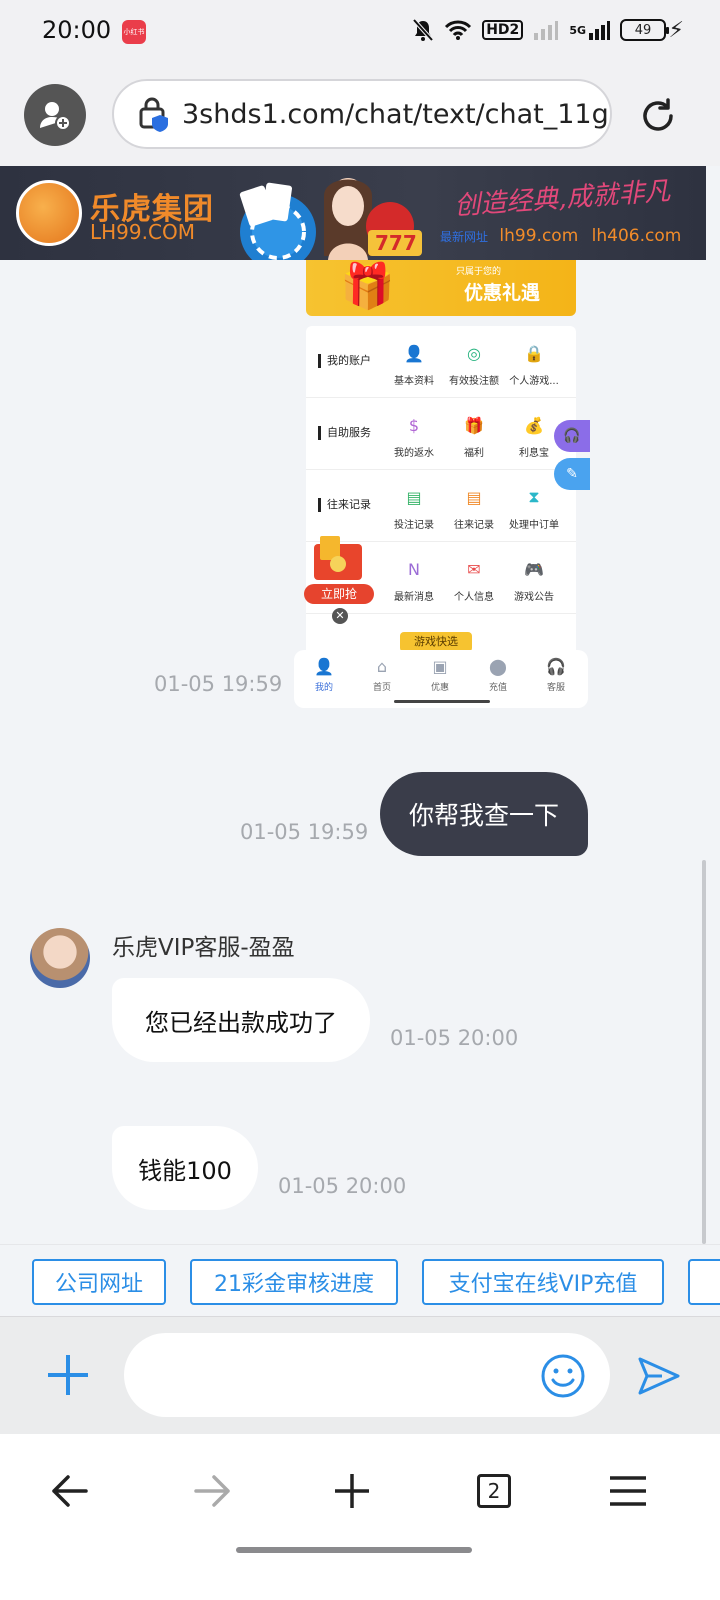  I want to click on address-bar: 3shds1.com/chat/text/chat_11gU, so click(362, 114).